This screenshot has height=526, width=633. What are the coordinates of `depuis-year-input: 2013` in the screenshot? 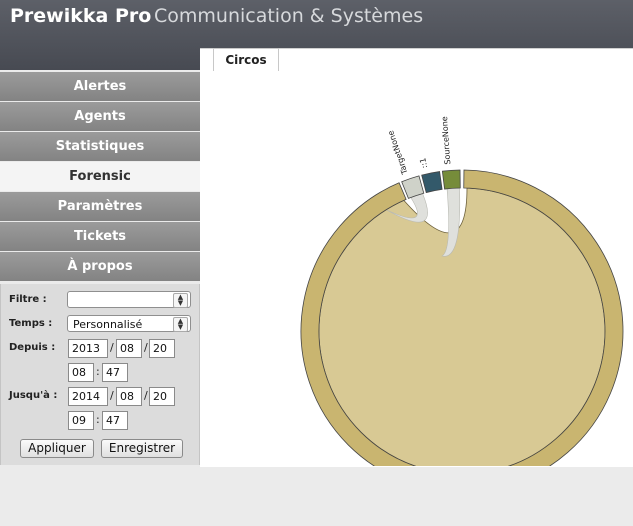 It's located at (88, 348).